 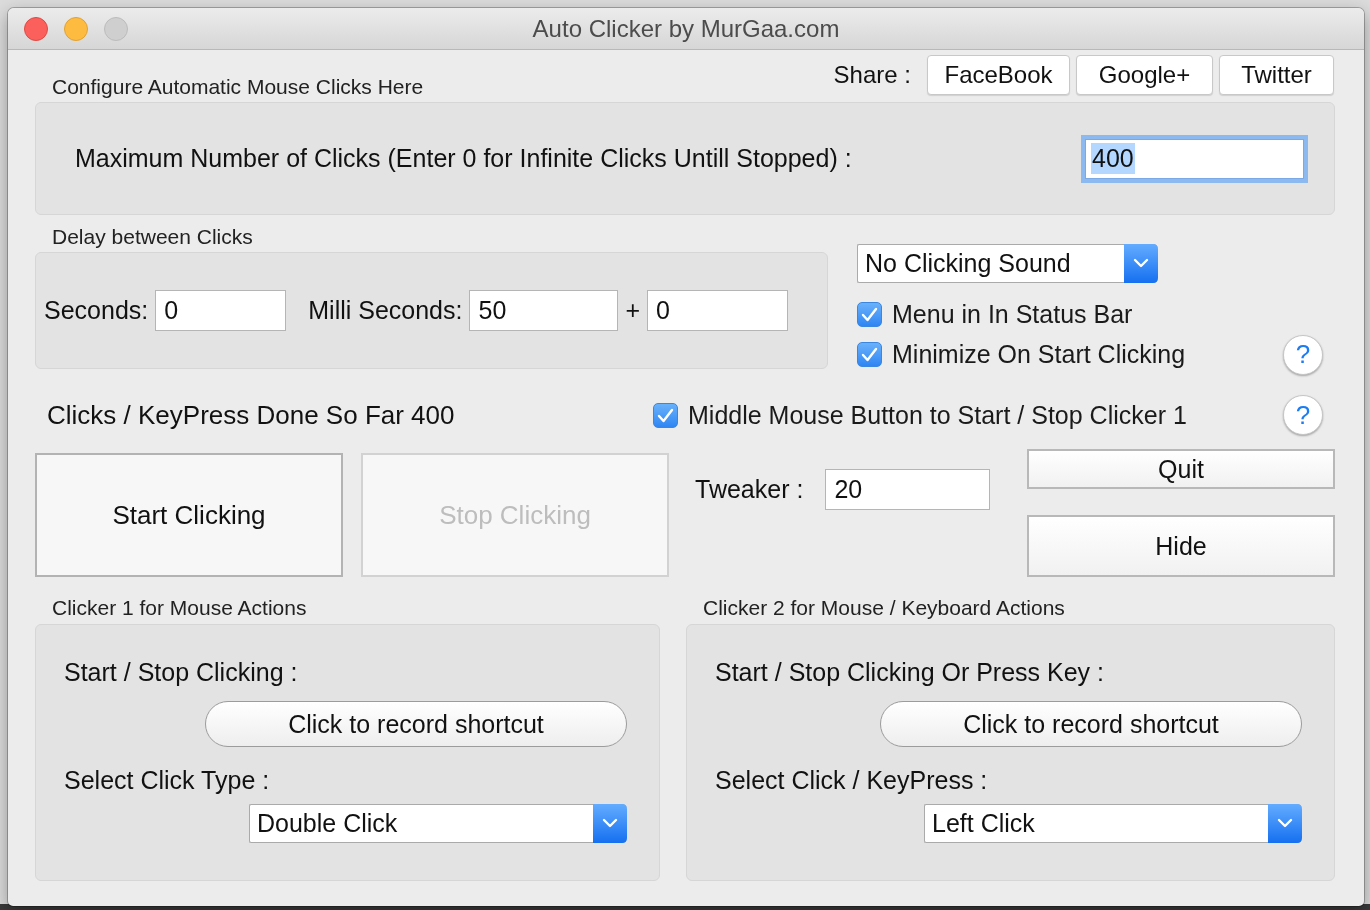 What do you see at coordinates (463, 158) in the screenshot?
I see `field-label: Maximum Number of Clicks (Enter 0 for Infinite Clicks Untill Stopped) :` at bounding box center [463, 158].